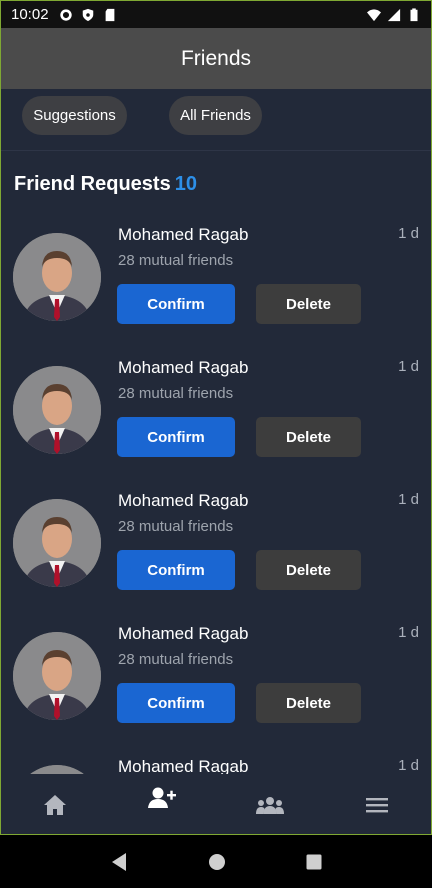 This screenshot has height=888, width=432. I want to click on section-title-text: Friend Requests, so click(92, 184).